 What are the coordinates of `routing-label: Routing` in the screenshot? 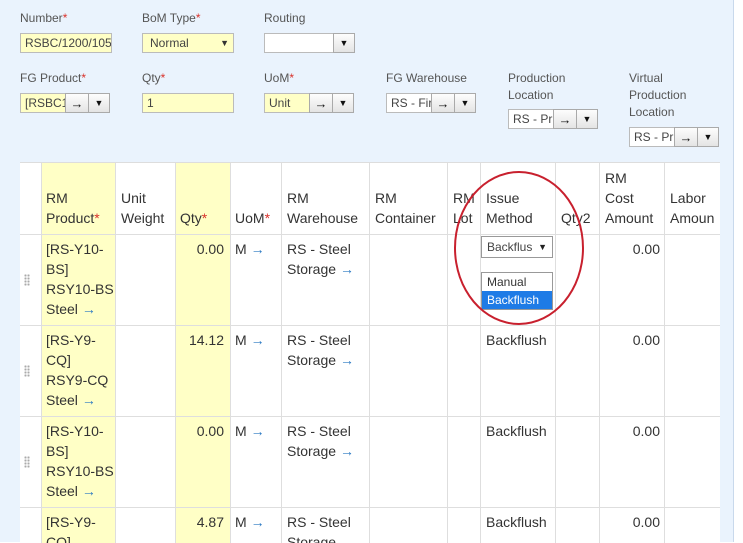 It's located at (285, 18).